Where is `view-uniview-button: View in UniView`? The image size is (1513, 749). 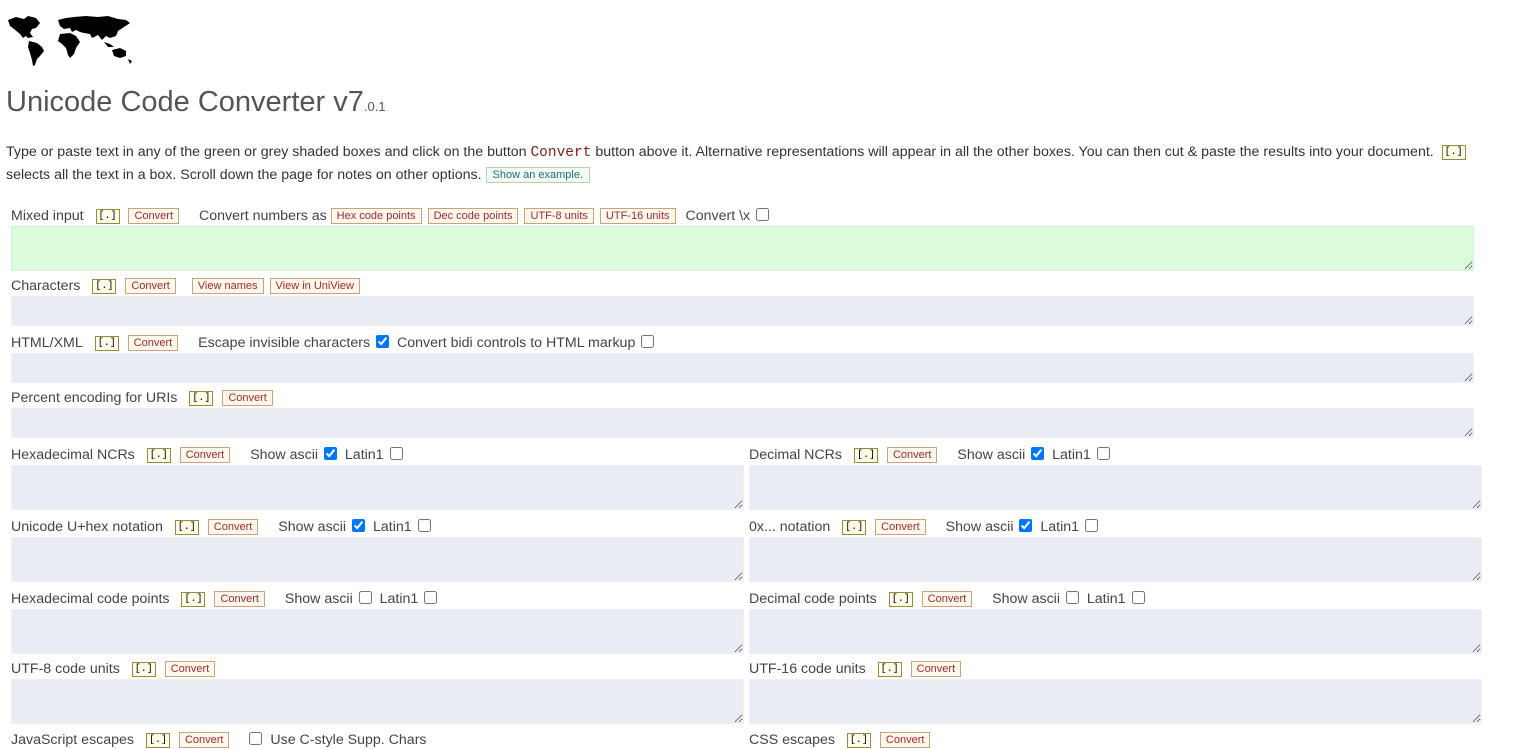
view-uniview-button: View in UniView is located at coordinates (314, 286).